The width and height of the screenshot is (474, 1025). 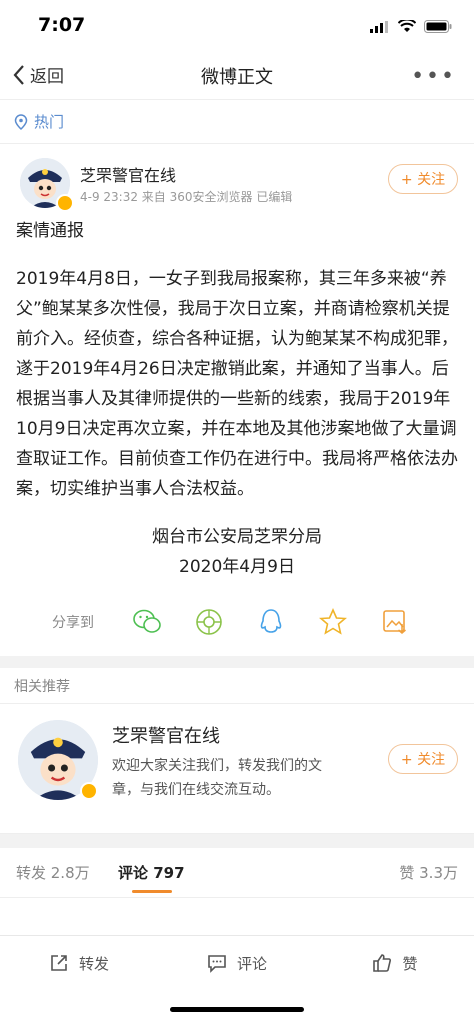 I want to click on post-header: 芝罘警官在线 4-9 23:32 来自 360安全浏览器 已编辑 + 关注, so click(x=237, y=180).